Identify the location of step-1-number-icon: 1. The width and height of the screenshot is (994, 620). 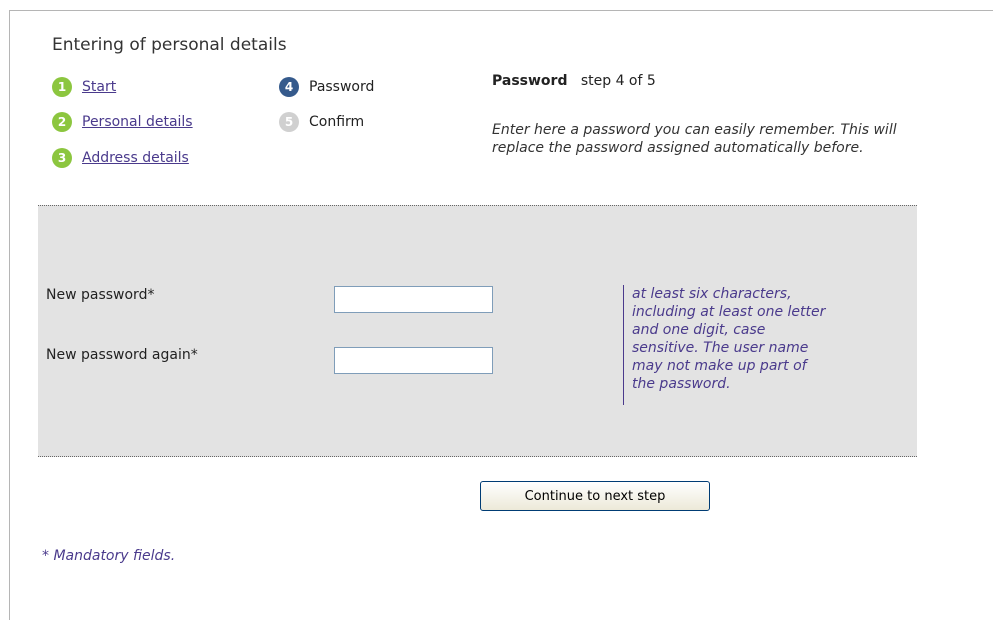
(62, 87).